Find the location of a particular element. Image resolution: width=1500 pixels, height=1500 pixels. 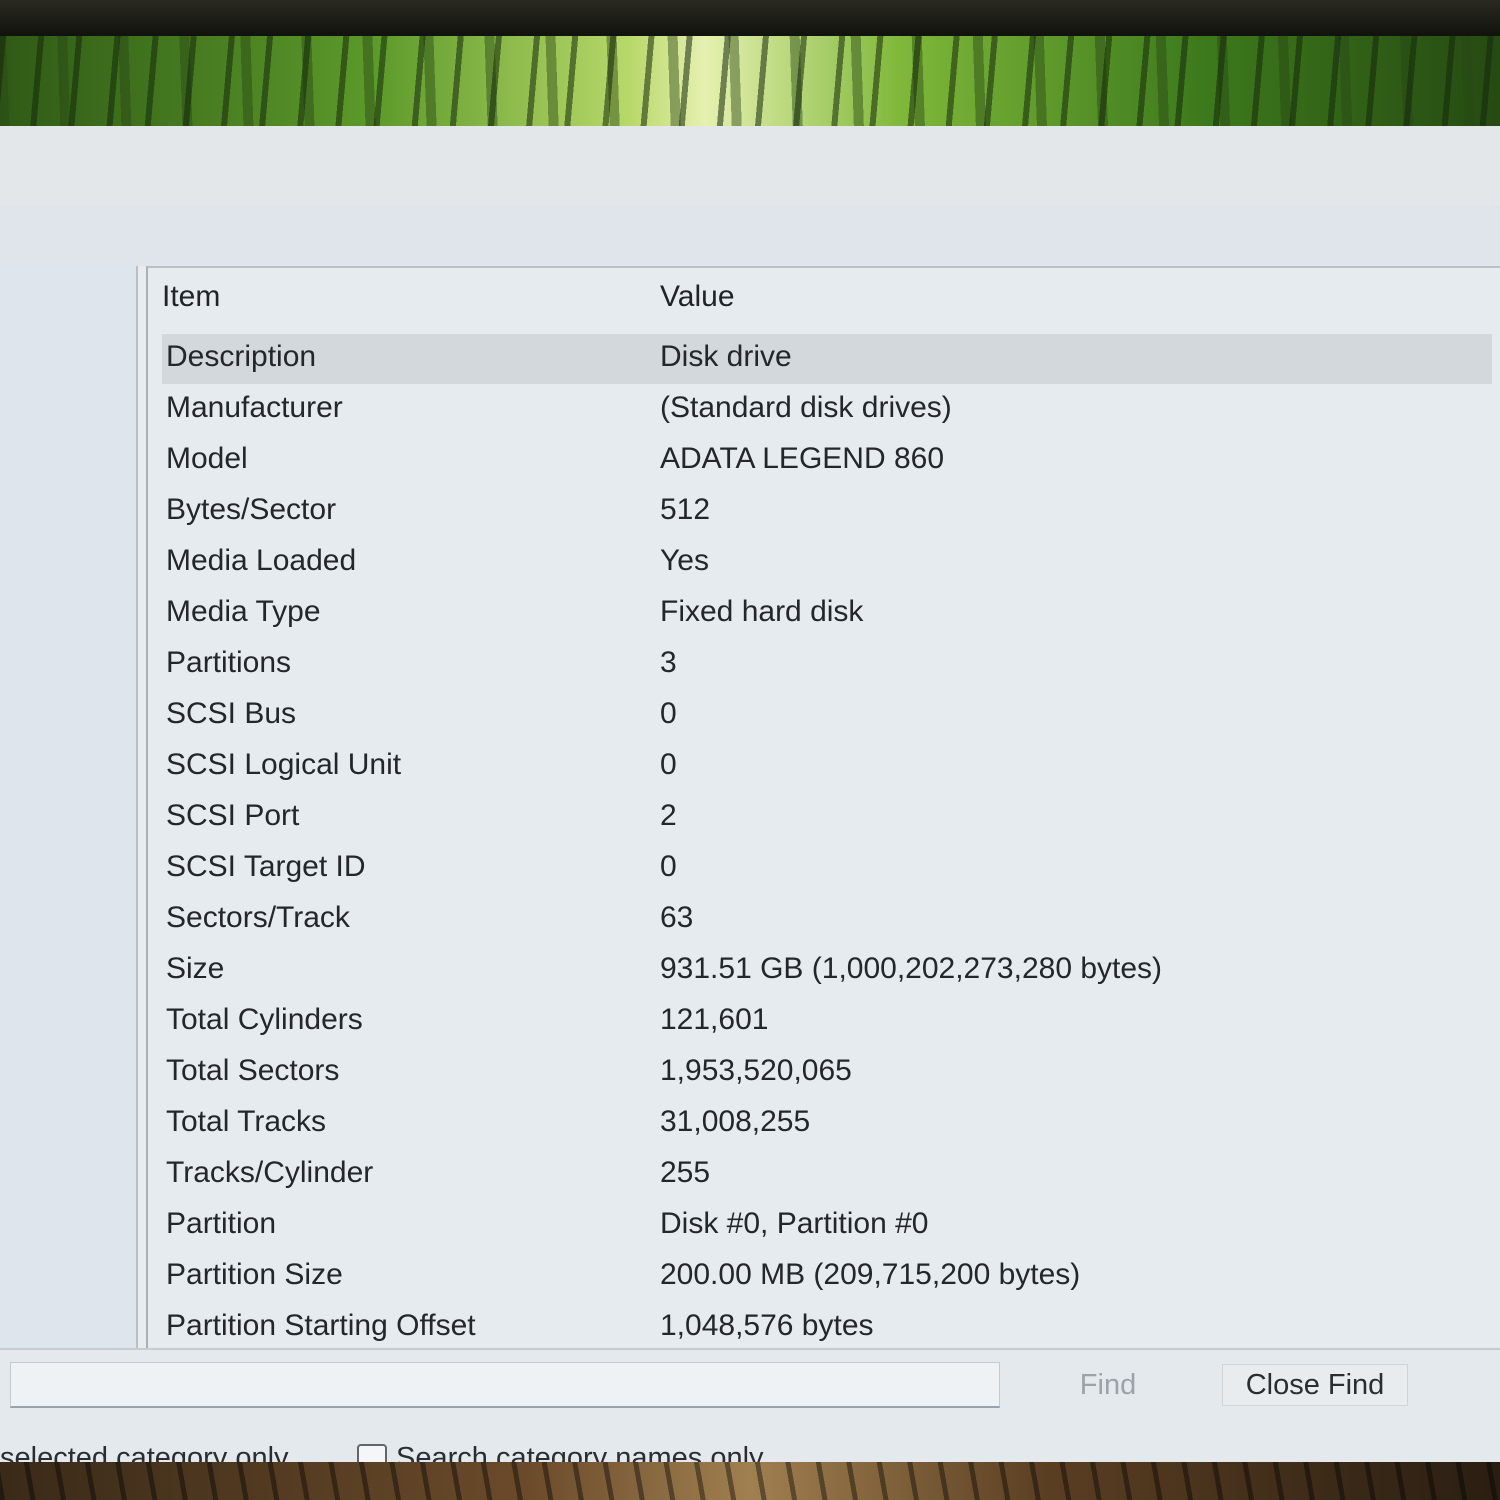

table-row: SCSI Bus 0 is located at coordinates (827, 716).